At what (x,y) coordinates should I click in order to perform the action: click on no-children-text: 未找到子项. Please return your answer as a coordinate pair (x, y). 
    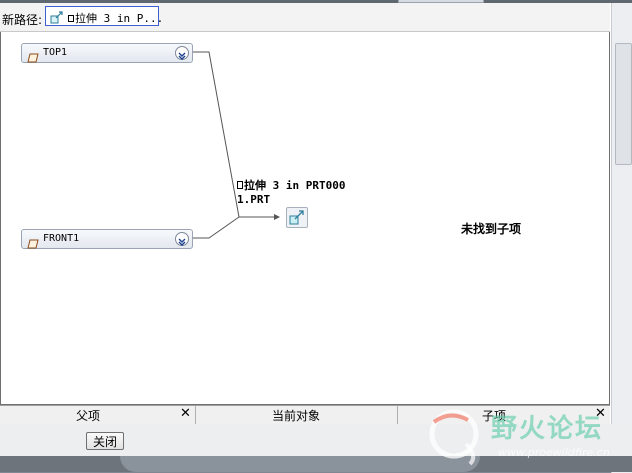
    Looking at the image, I should click on (491, 229).